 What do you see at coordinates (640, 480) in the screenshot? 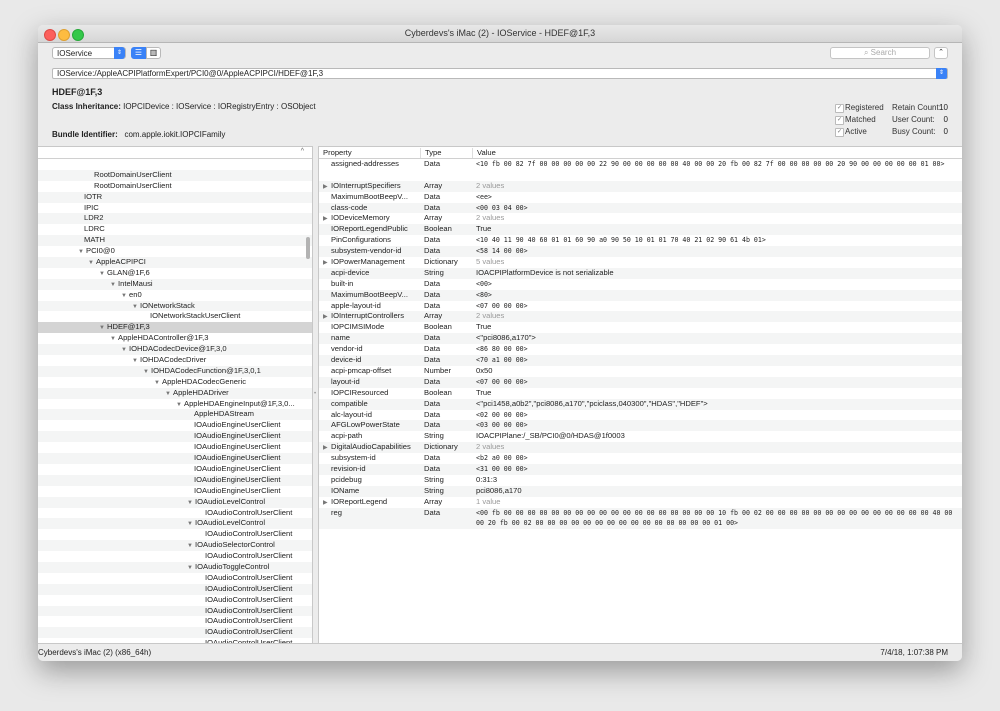
I see `table-row: pcidebug String 0:31:3` at bounding box center [640, 480].